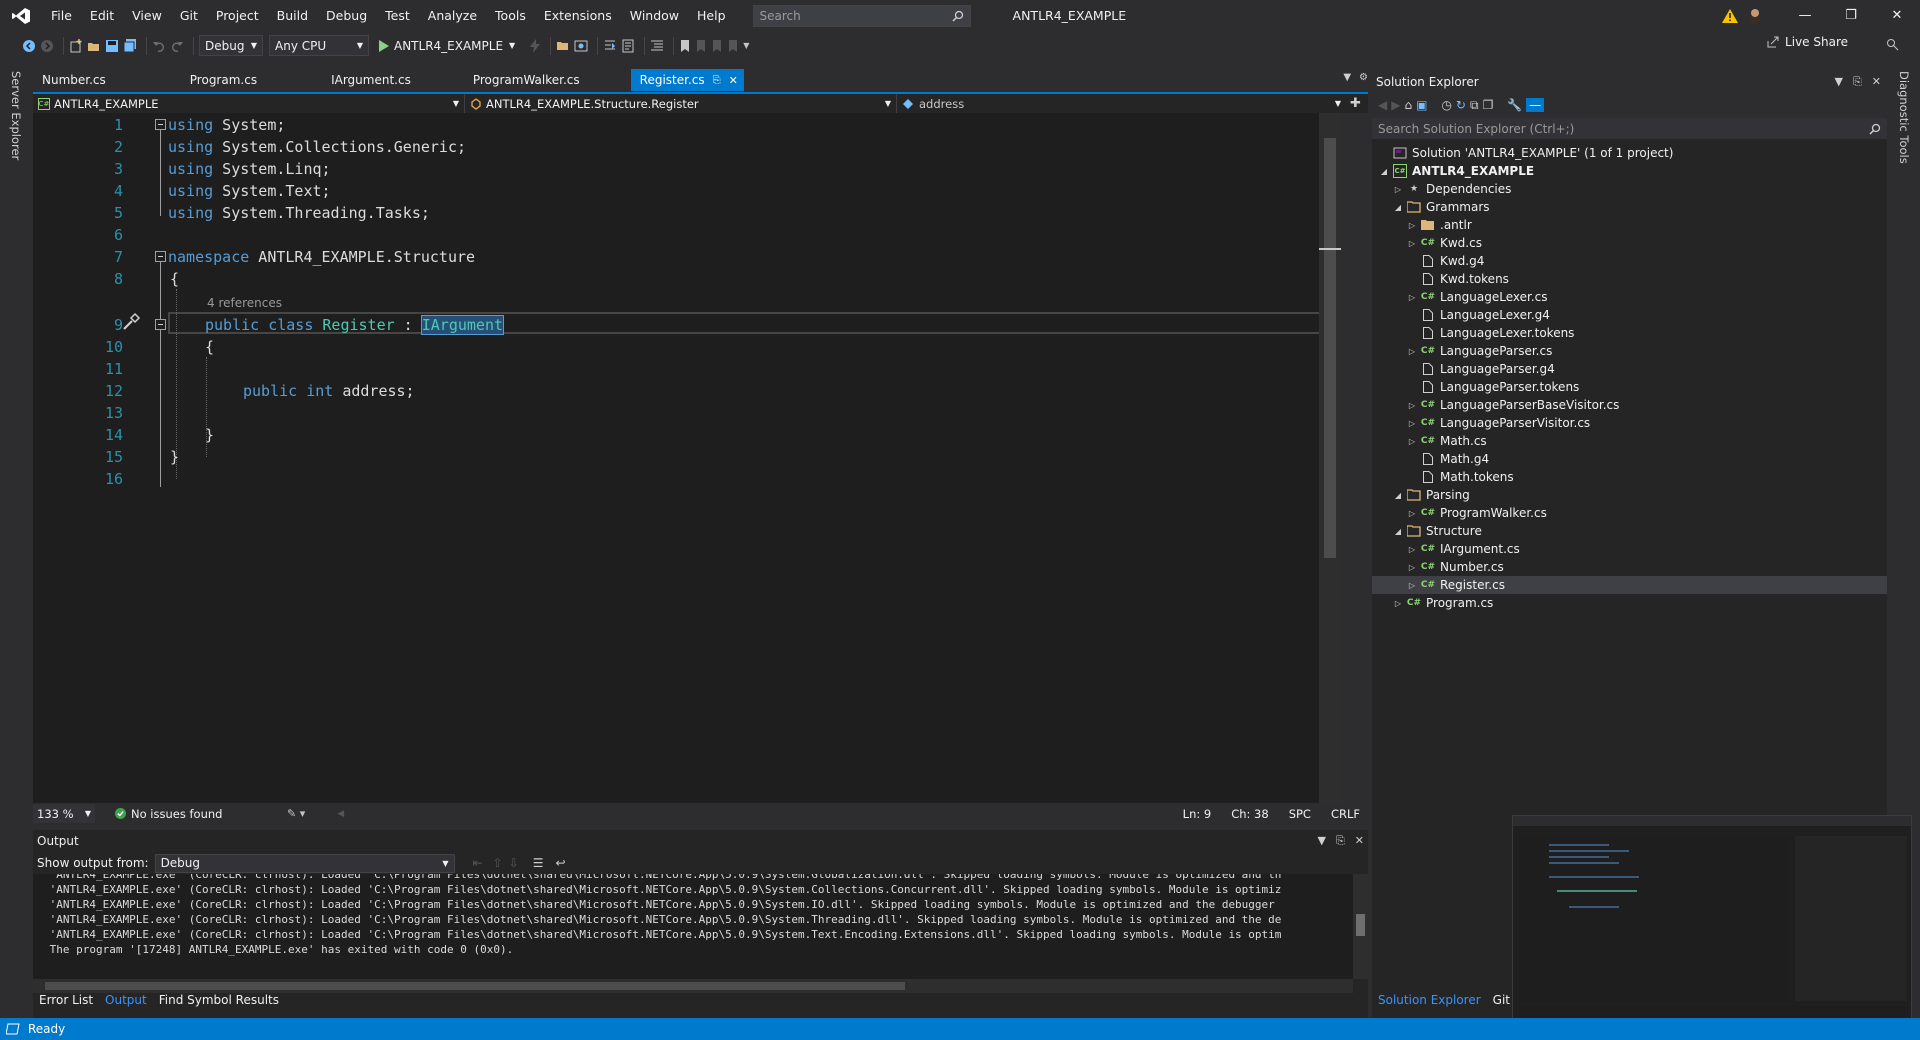 This screenshot has width=1920, height=1040. What do you see at coordinates (1629, 189) in the screenshot?
I see `tree-node-dependencies: ▷ ★ Dependencies` at bounding box center [1629, 189].